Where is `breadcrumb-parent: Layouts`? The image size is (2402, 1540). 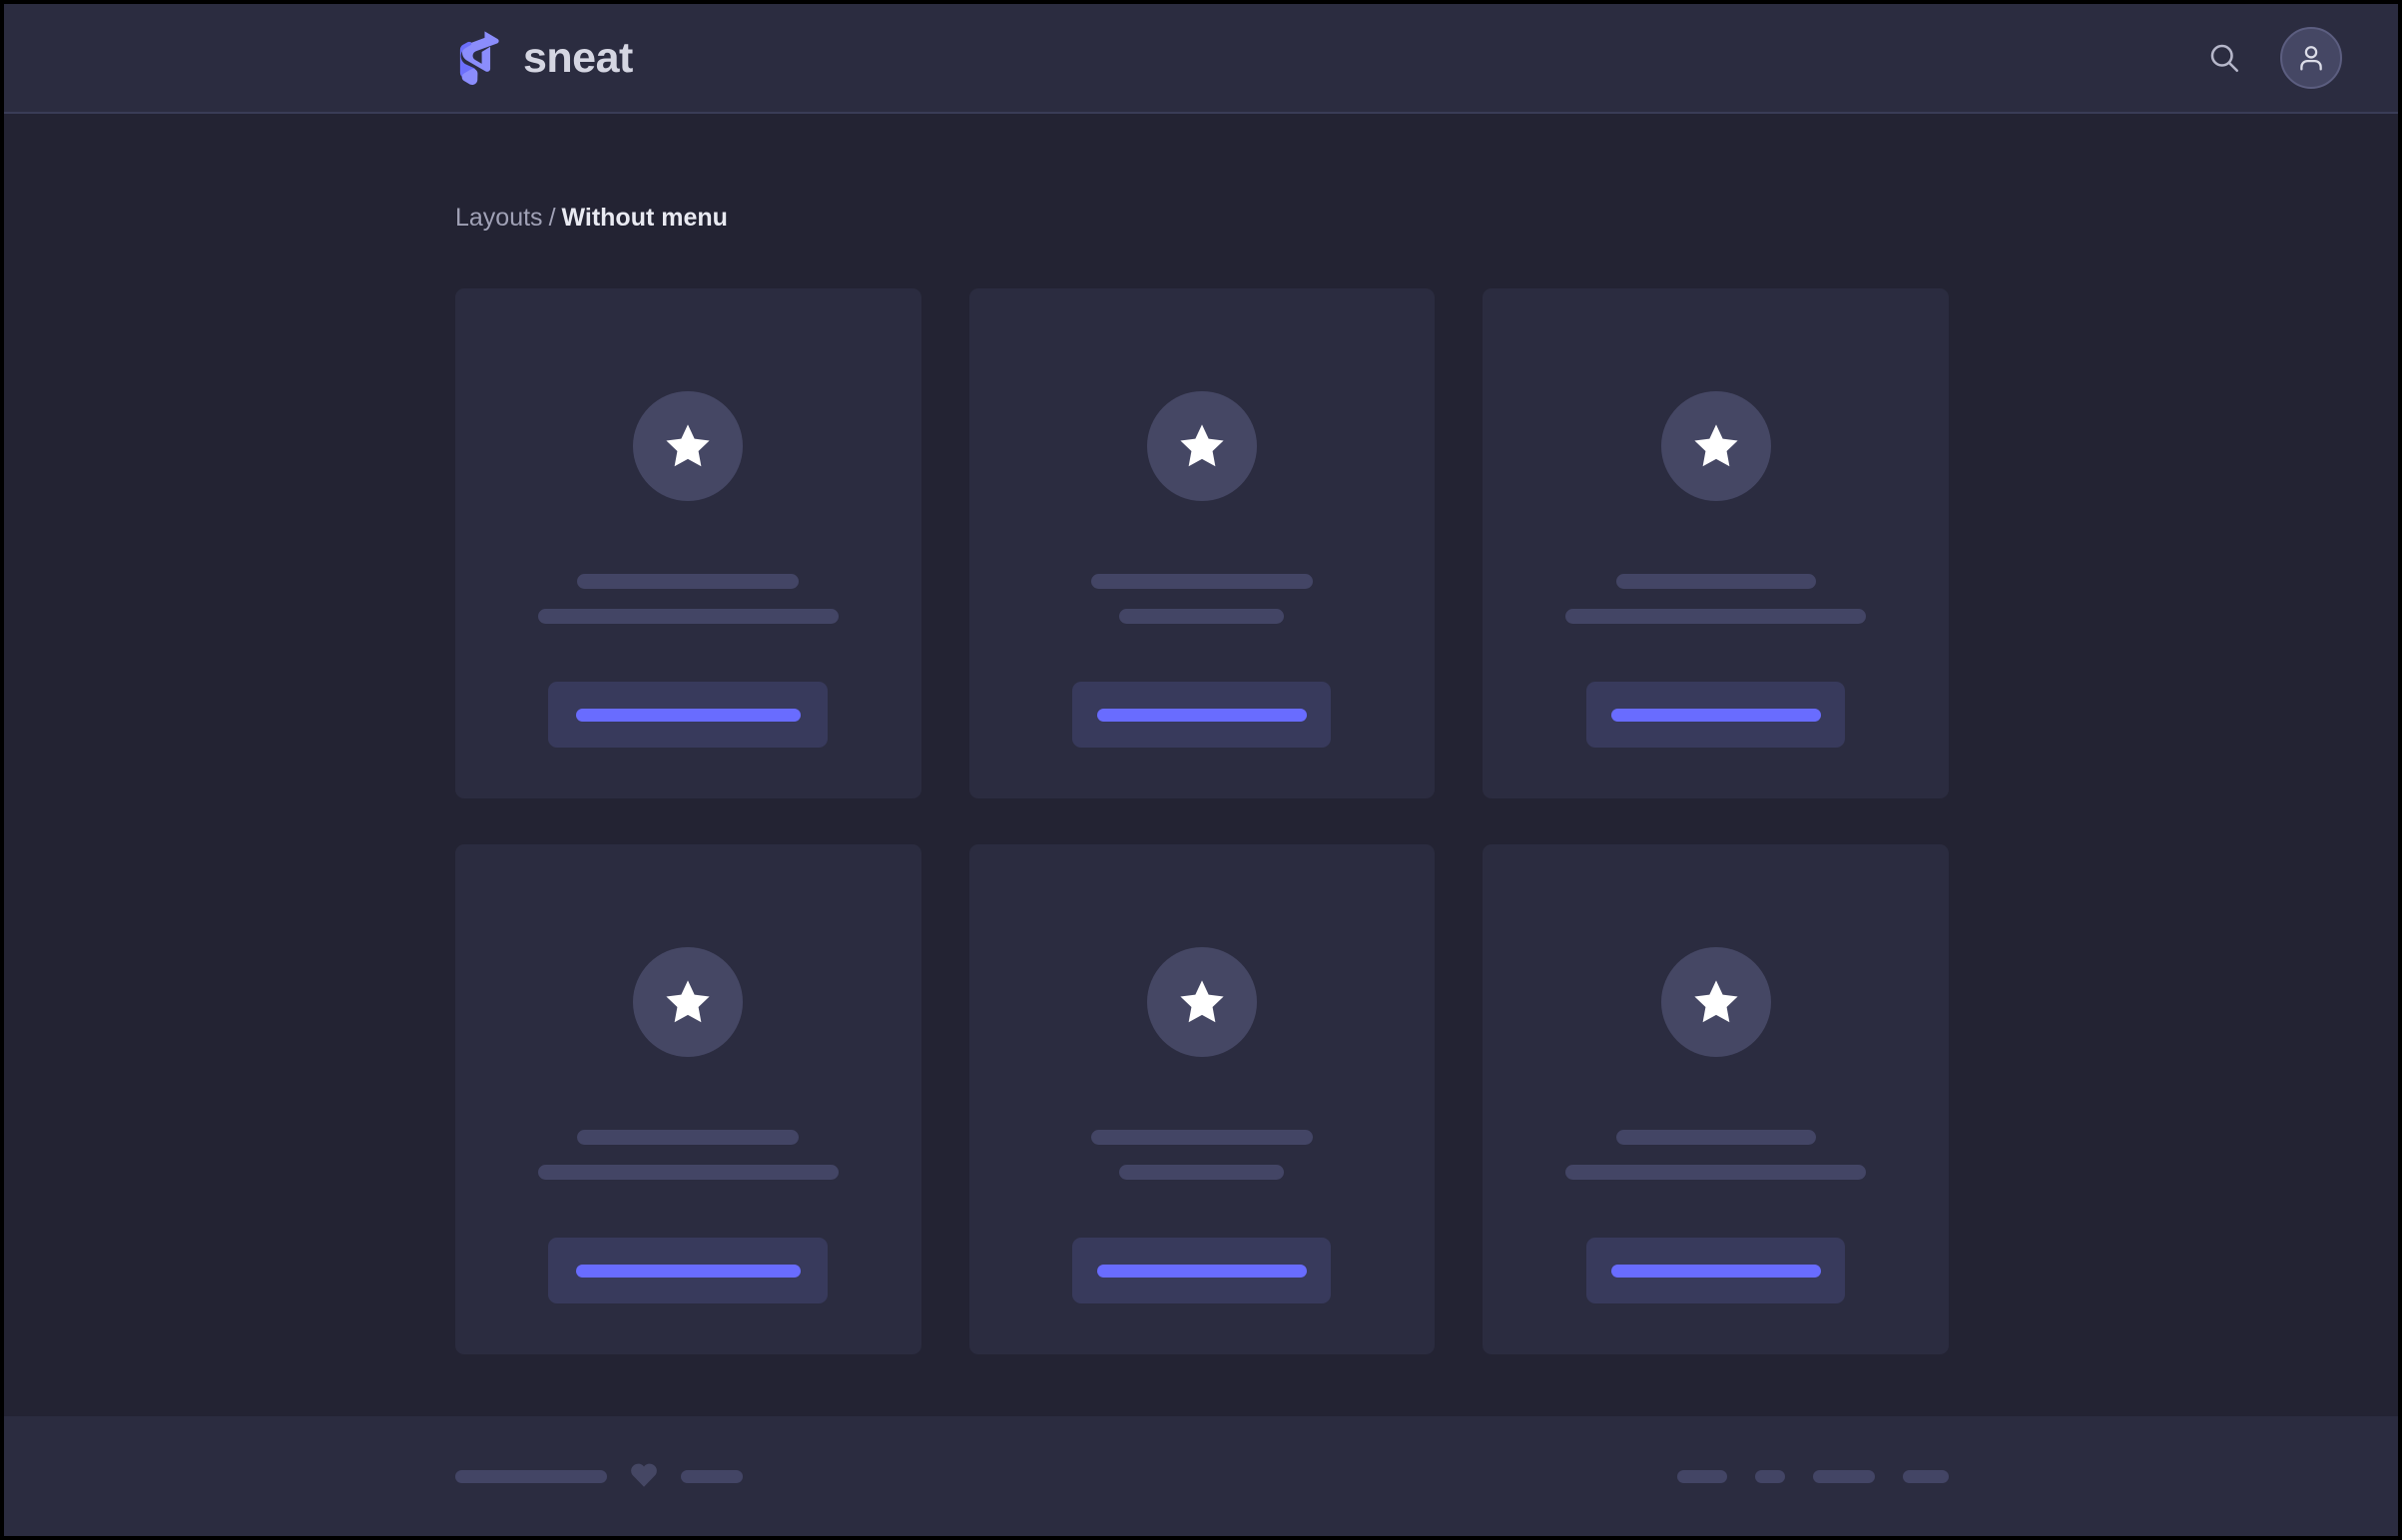
breadcrumb-parent: Layouts is located at coordinates (499, 218).